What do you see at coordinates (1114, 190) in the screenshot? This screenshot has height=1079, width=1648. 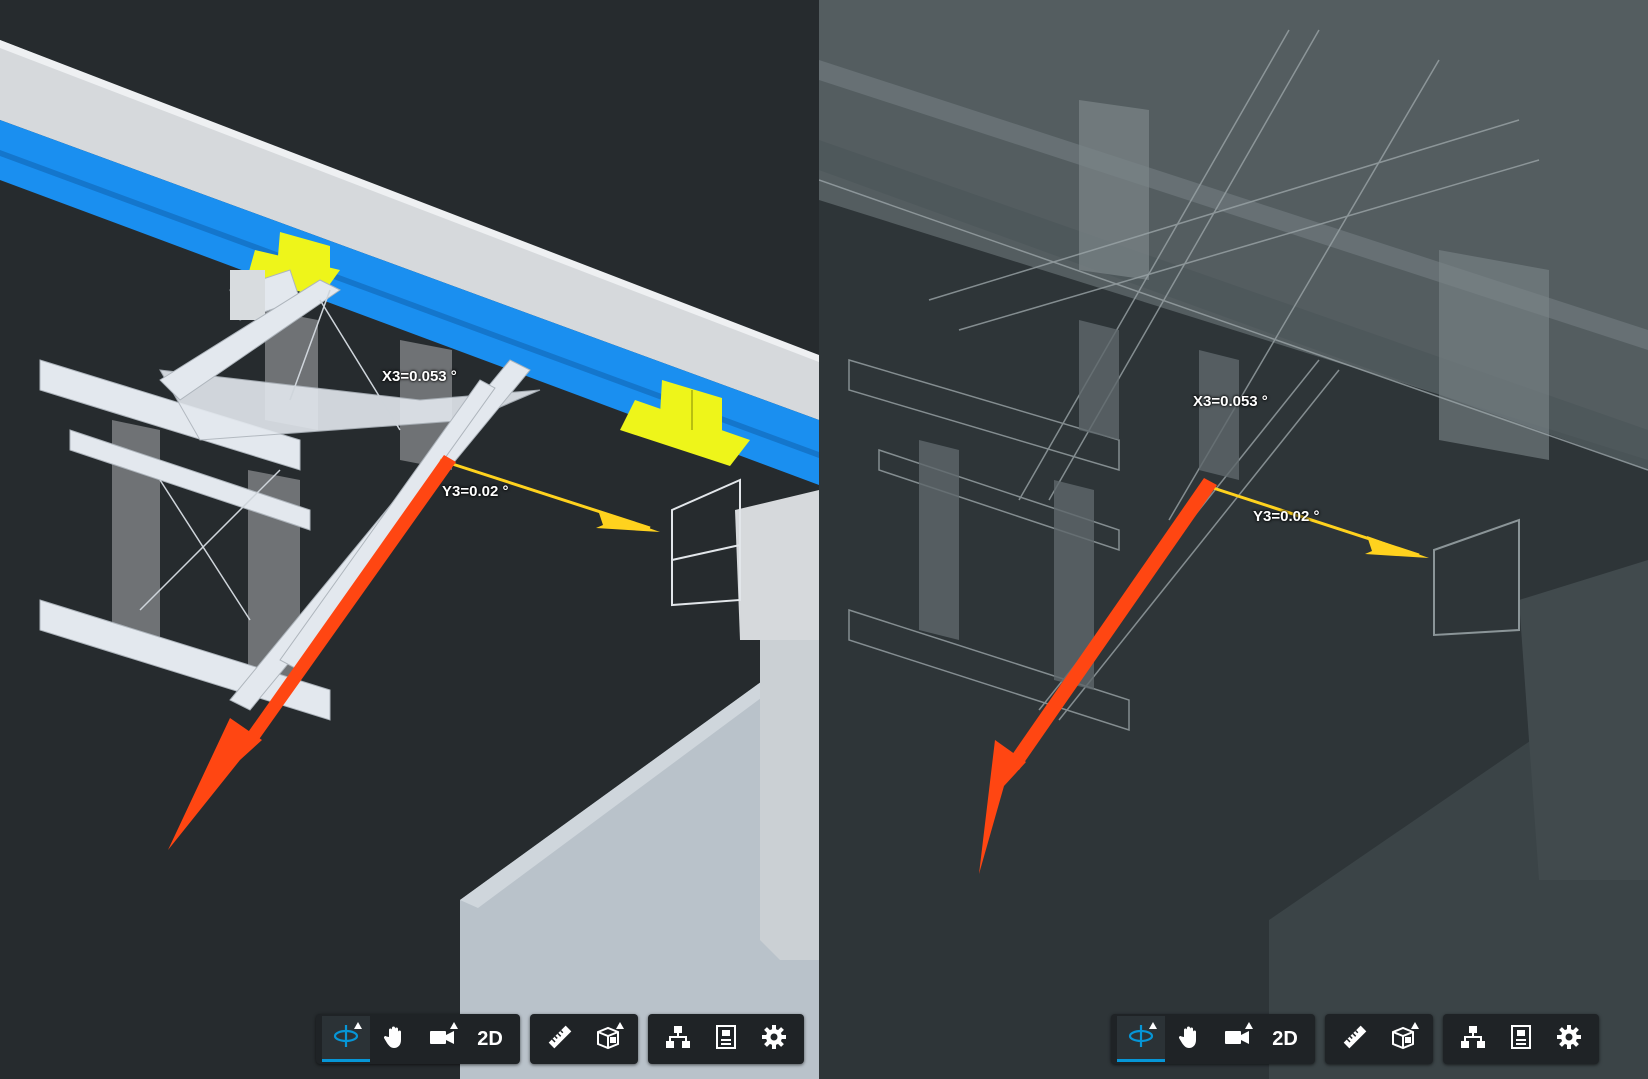 I see `pier-cap-ghost` at bounding box center [1114, 190].